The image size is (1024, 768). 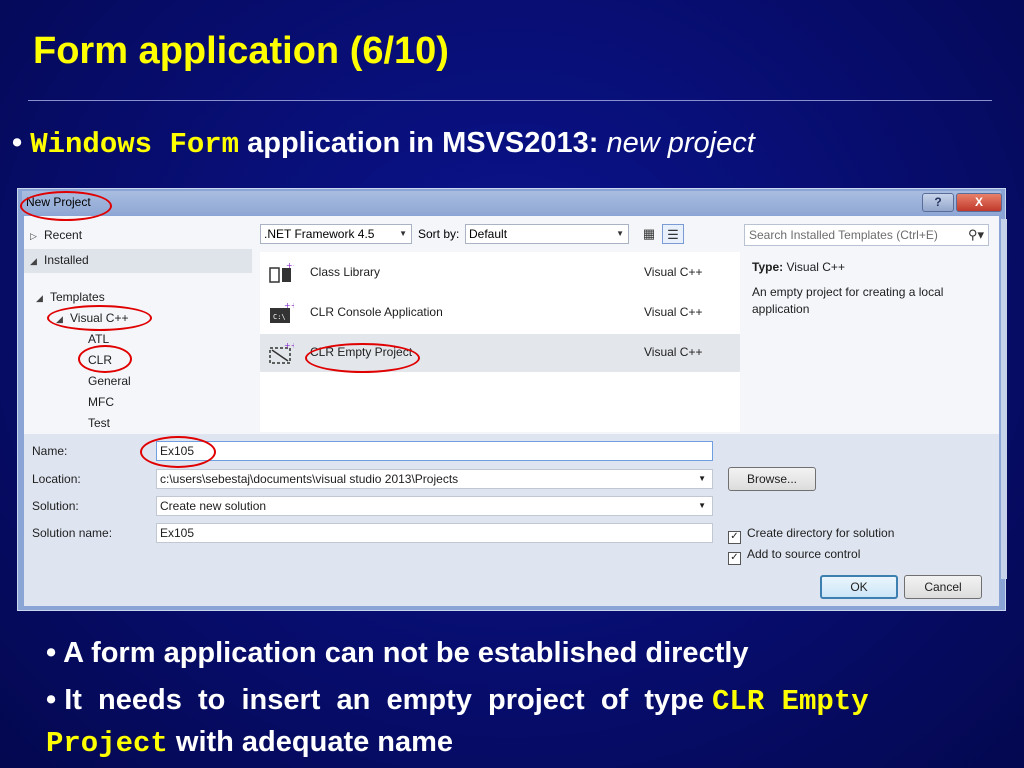 I want to click on list-icon: ☰, so click(x=673, y=234).